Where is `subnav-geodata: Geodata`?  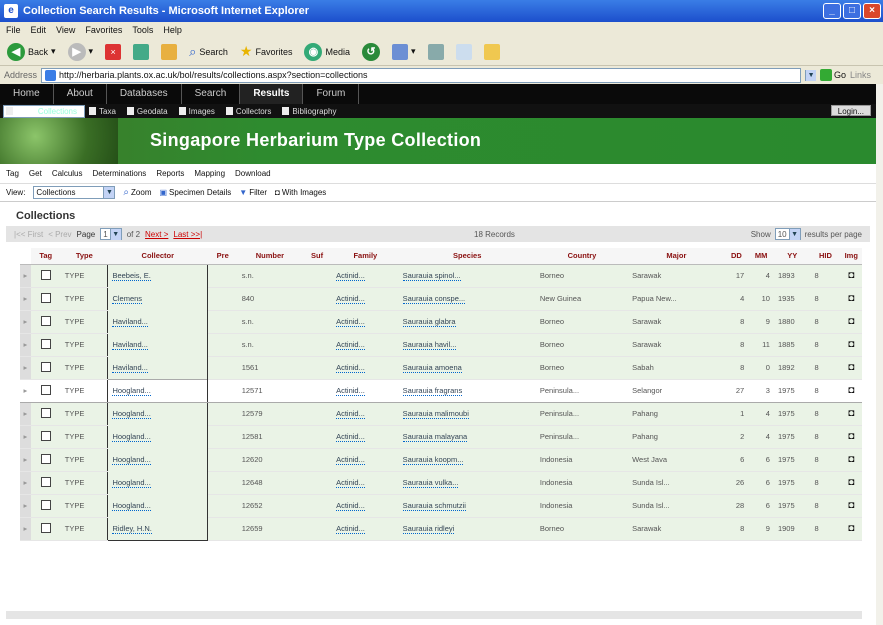
subnav-geodata: Geodata is located at coordinates (150, 111).